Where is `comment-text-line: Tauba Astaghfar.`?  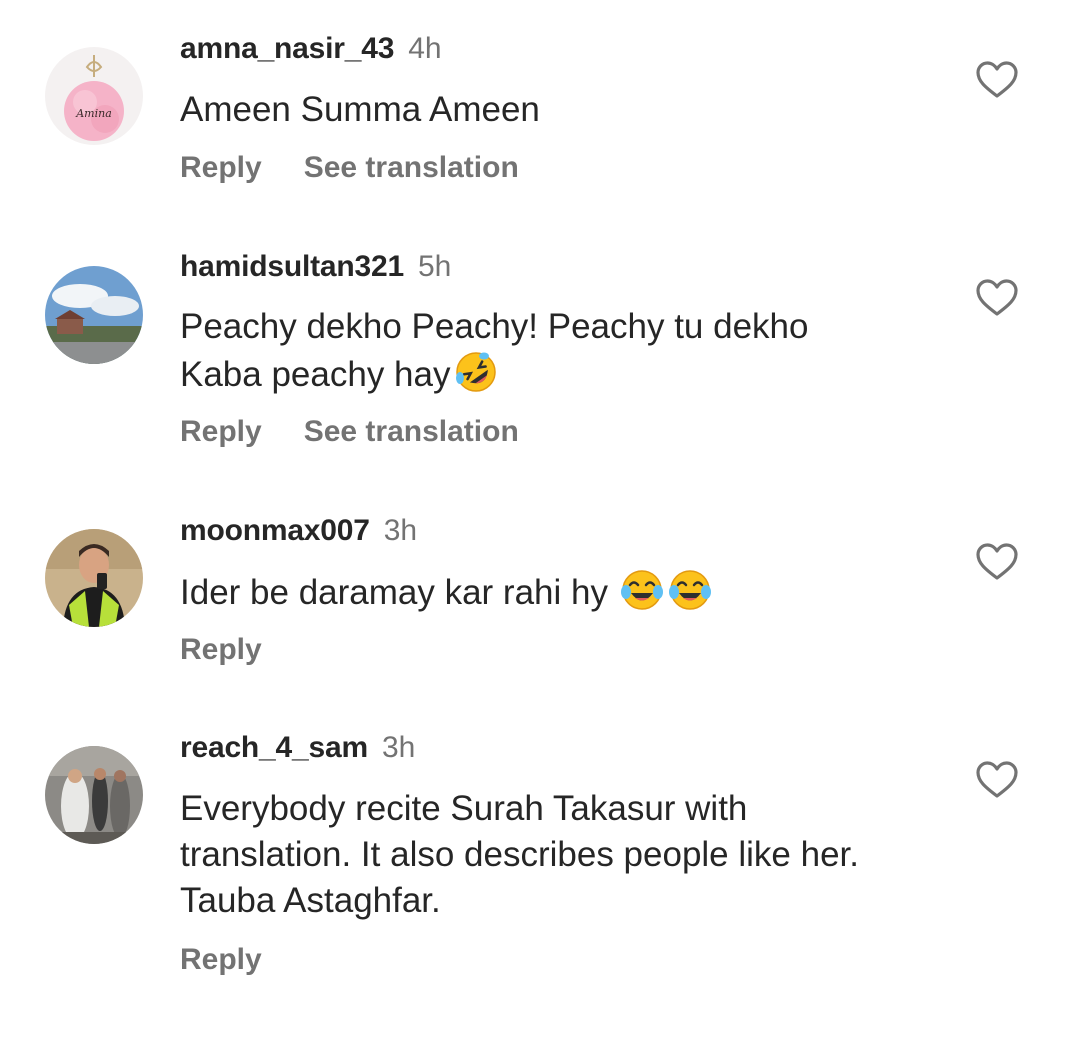 comment-text-line: Tauba Astaghfar. is located at coordinates (310, 900).